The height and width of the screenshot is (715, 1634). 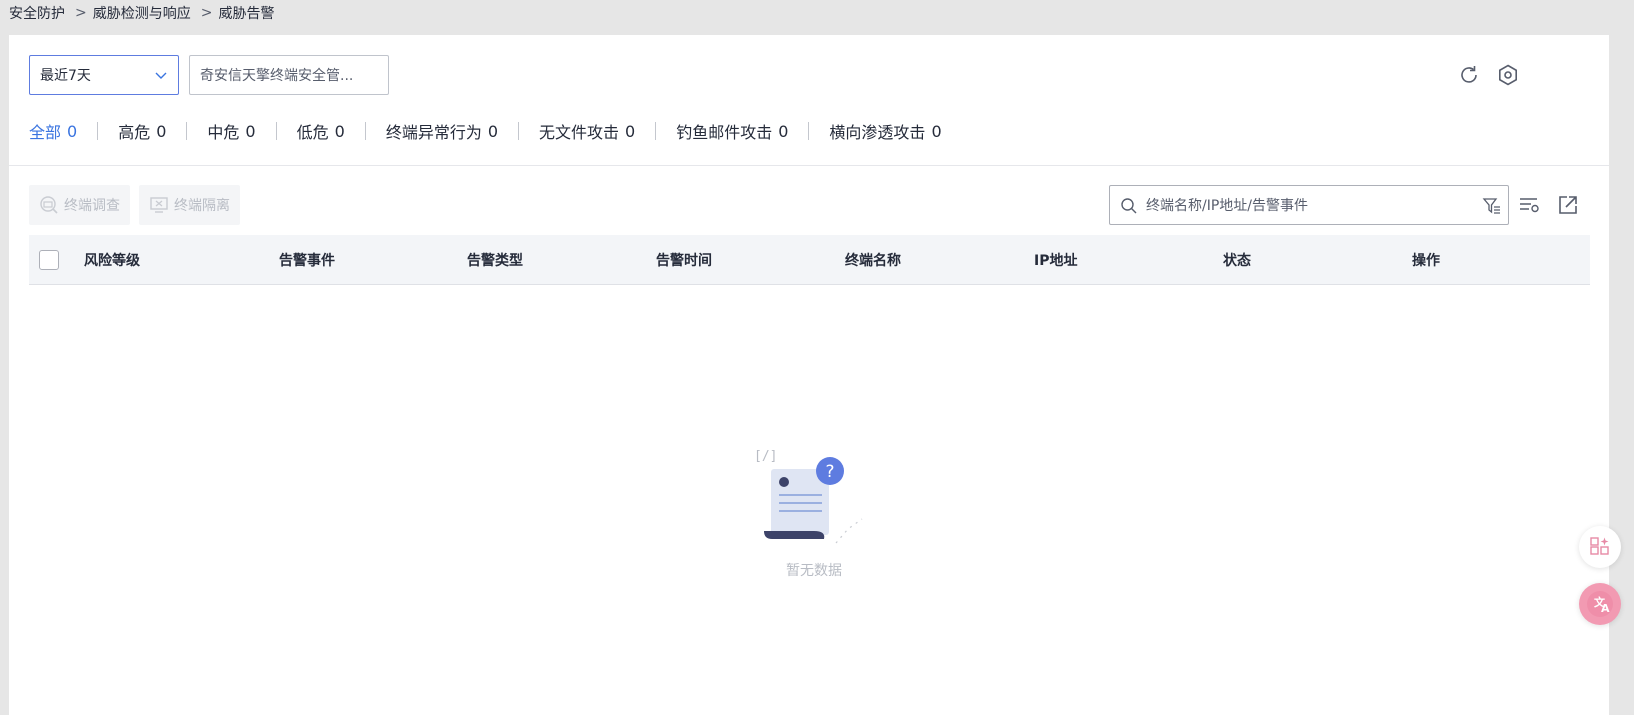 What do you see at coordinates (65, 76) in the screenshot?
I see `time-range-value: 最近7天` at bounding box center [65, 76].